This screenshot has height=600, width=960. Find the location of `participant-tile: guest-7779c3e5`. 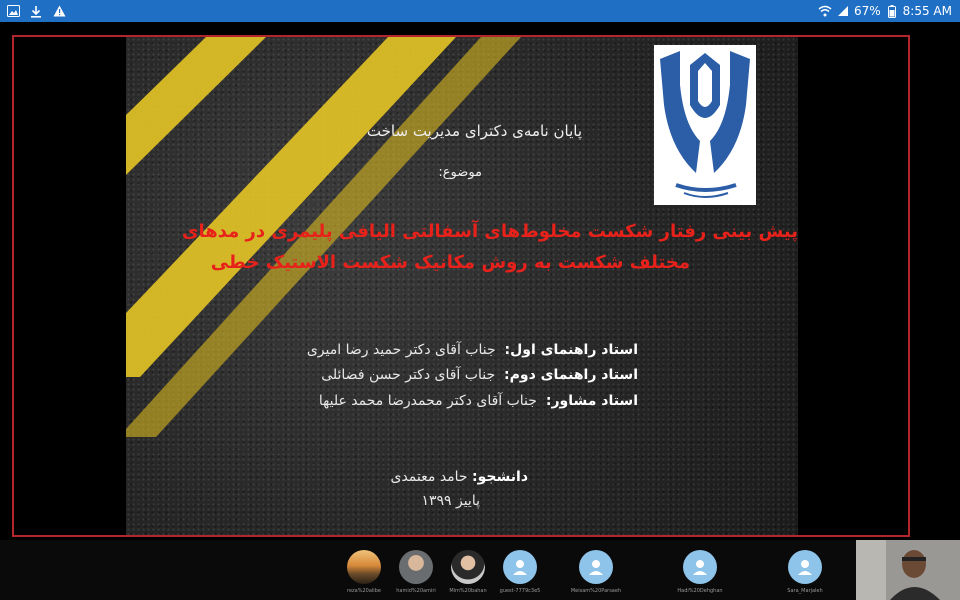

participant-tile: guest-7779c3e5 is located at coordinates (520, 570).